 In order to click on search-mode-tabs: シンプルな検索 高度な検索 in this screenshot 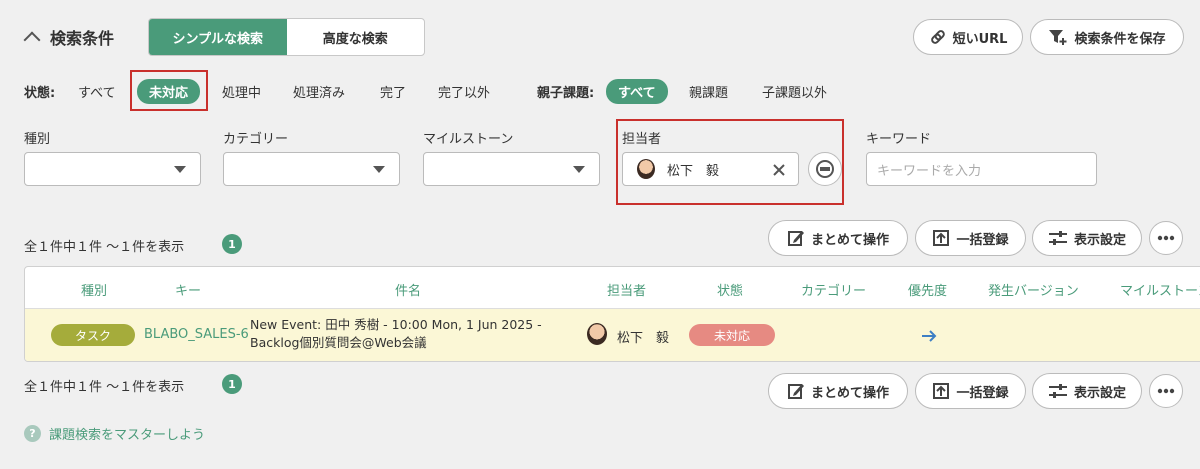, I will do `click(286, 37)`.